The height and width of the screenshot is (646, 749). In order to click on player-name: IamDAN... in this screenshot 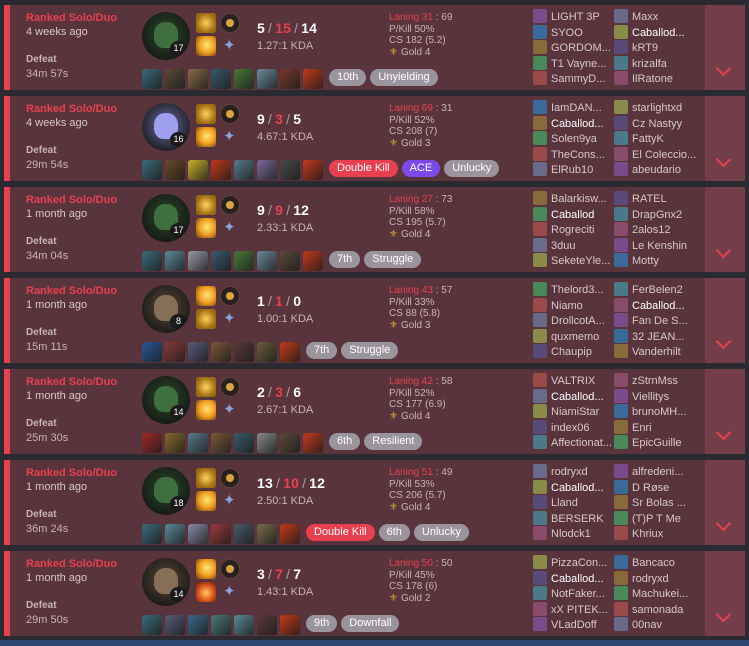, I will do `click(576, 108)`.